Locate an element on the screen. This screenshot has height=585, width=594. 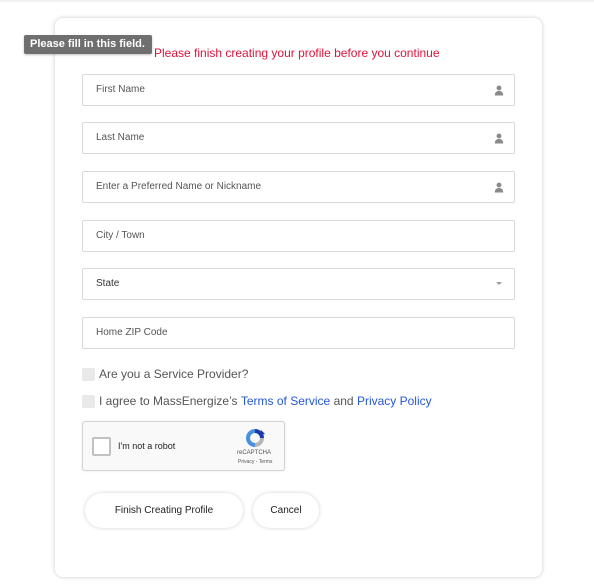
finish-profile-button: Finish Creating Profile is located at coordinates (164, 510).